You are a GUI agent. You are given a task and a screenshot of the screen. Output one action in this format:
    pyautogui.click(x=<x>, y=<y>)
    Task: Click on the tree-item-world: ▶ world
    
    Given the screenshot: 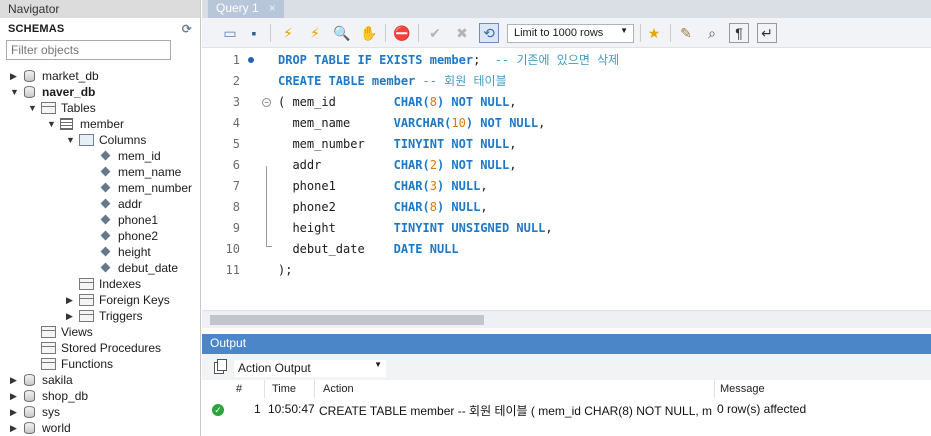 What is the action you would take?
    pyautogui.click(x=100, y=428)
    